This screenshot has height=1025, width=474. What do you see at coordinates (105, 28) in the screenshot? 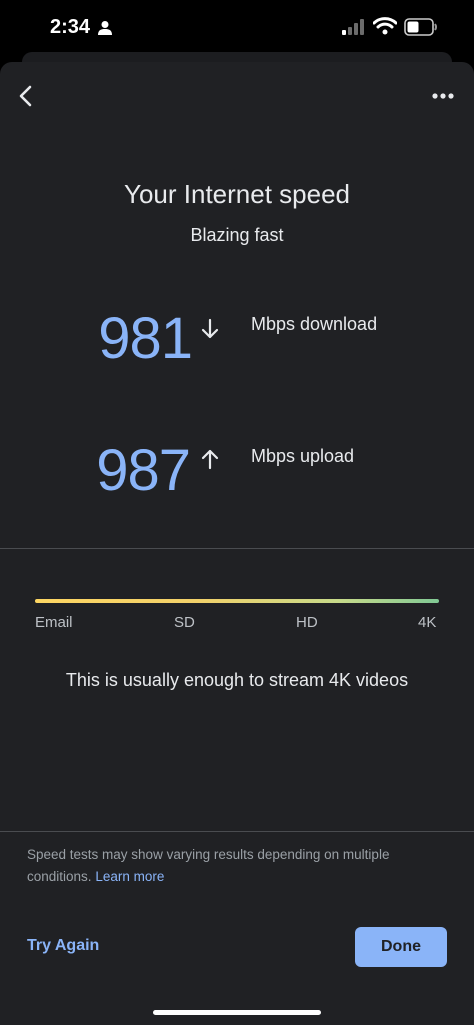
I see `person-icon` at bounding box center [105, 28].